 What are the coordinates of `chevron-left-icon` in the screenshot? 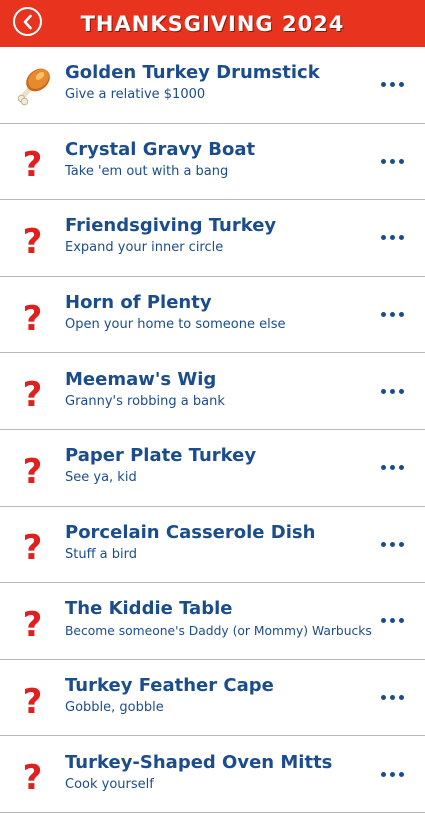 It's located at (27, 21).